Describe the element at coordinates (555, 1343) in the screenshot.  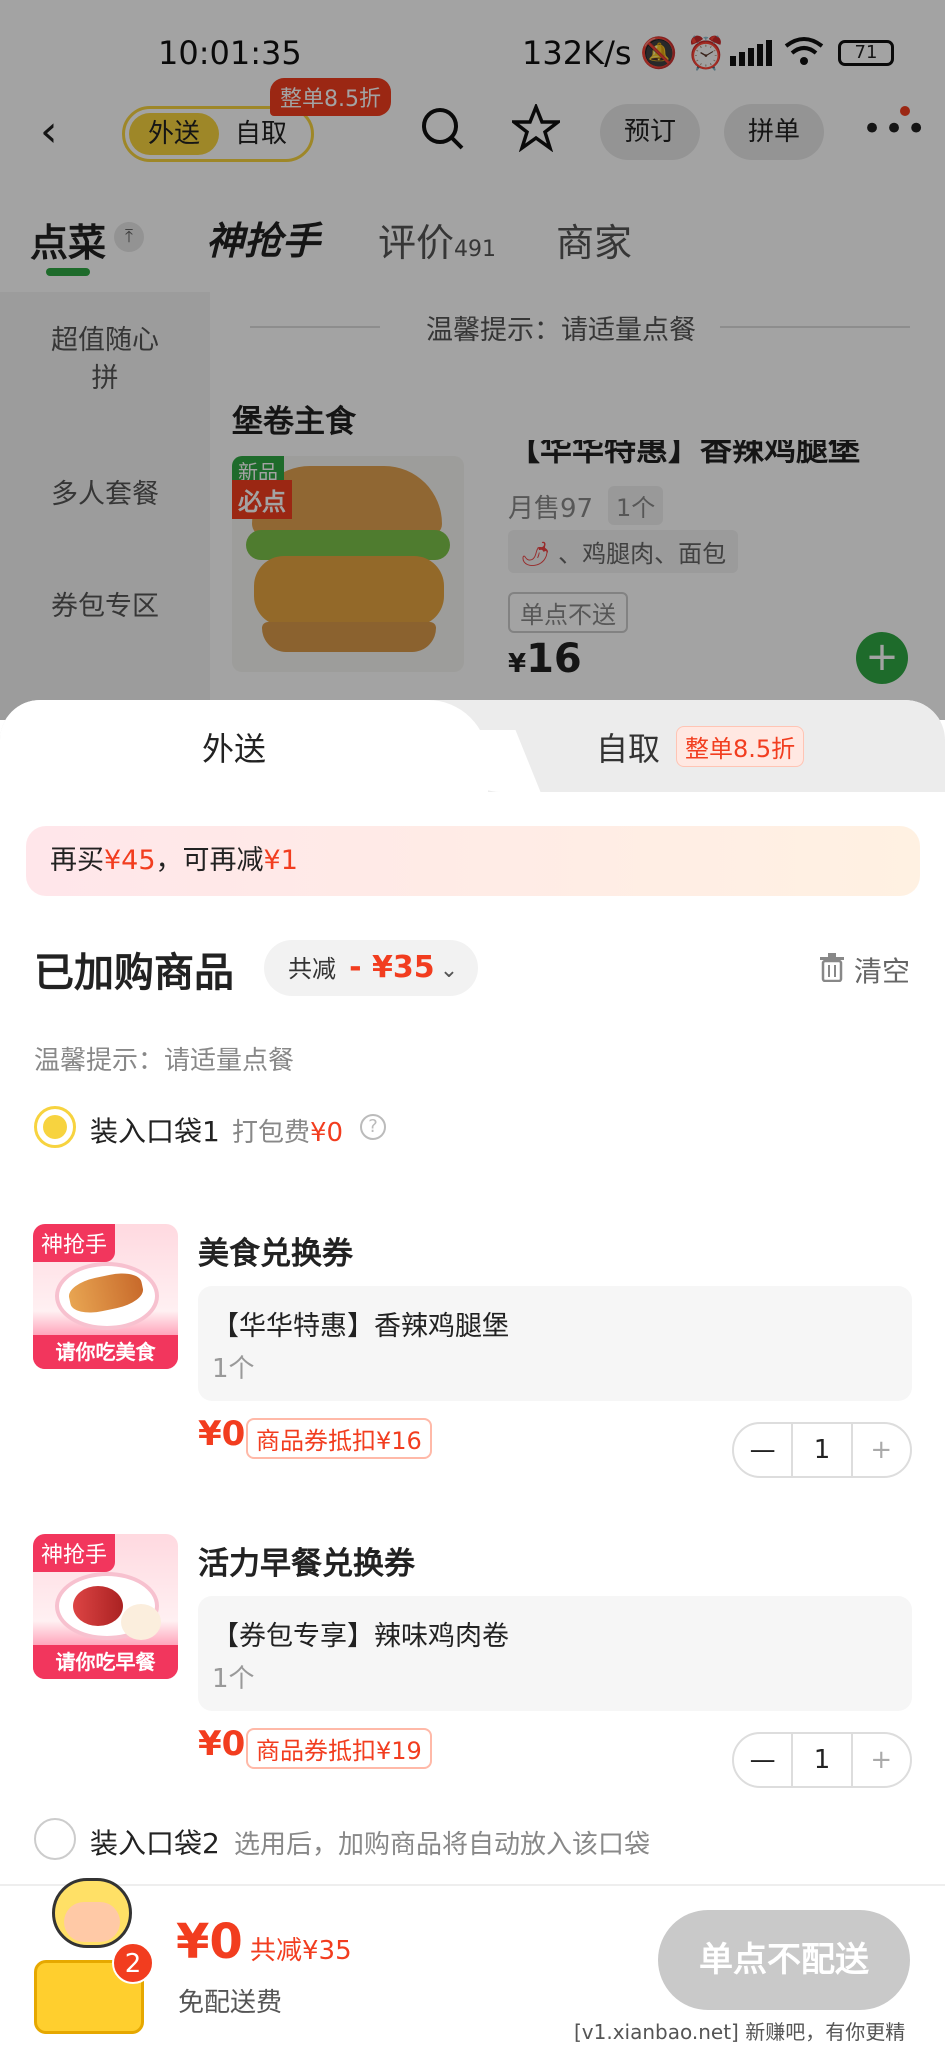
I see `item-product-box: 【华华特惠】香辣鸡腿堡 1个` at that location.